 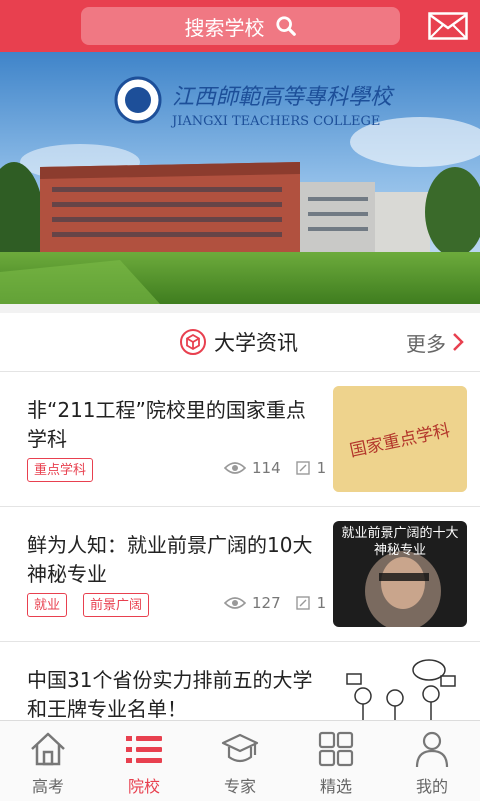 I want to click on tab-experts: 专家, so click(x=240, y=761).